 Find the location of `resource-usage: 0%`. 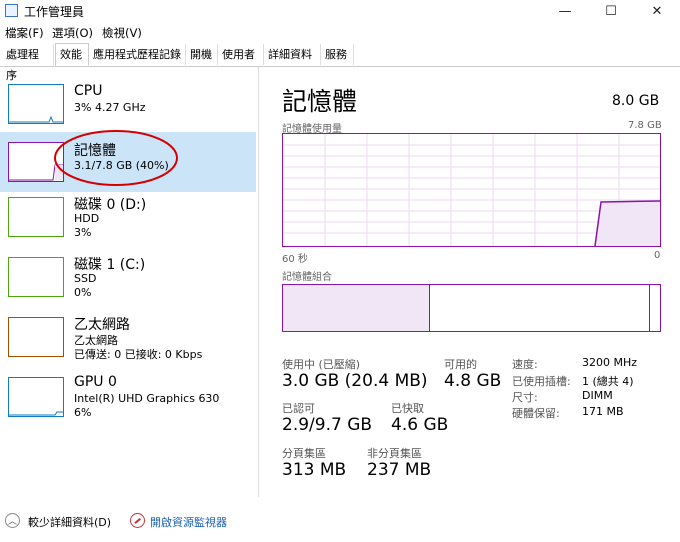

resource-usage: 0% is located at coordinates (83, 292).